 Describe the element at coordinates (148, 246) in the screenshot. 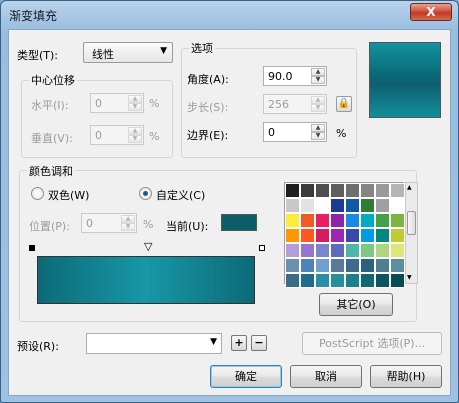

I see `triangle-marker-icon: ▽` at that location.